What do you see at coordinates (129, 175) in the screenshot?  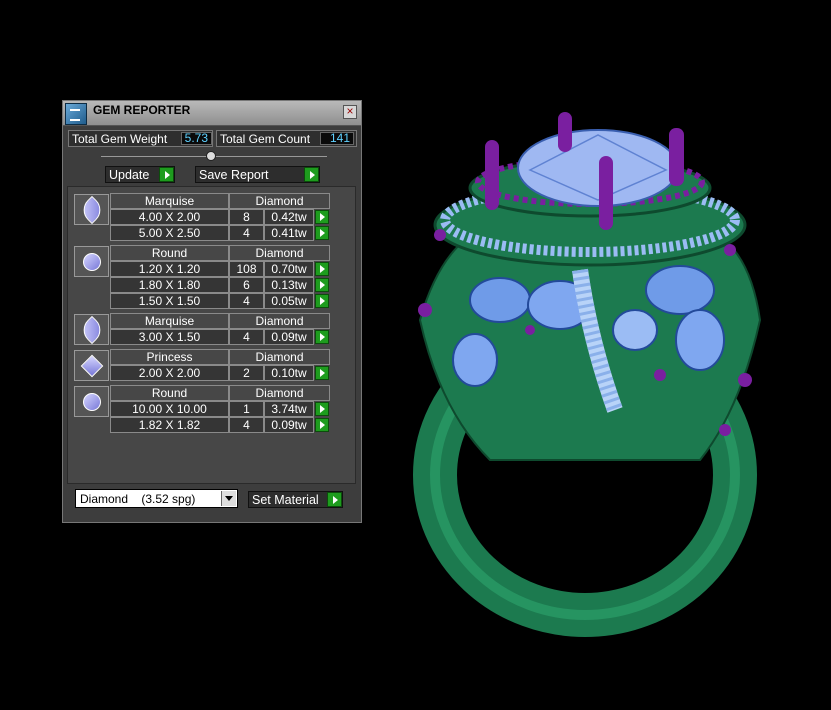 I see `update-button-label: Update` at bounding box center [129, 175].